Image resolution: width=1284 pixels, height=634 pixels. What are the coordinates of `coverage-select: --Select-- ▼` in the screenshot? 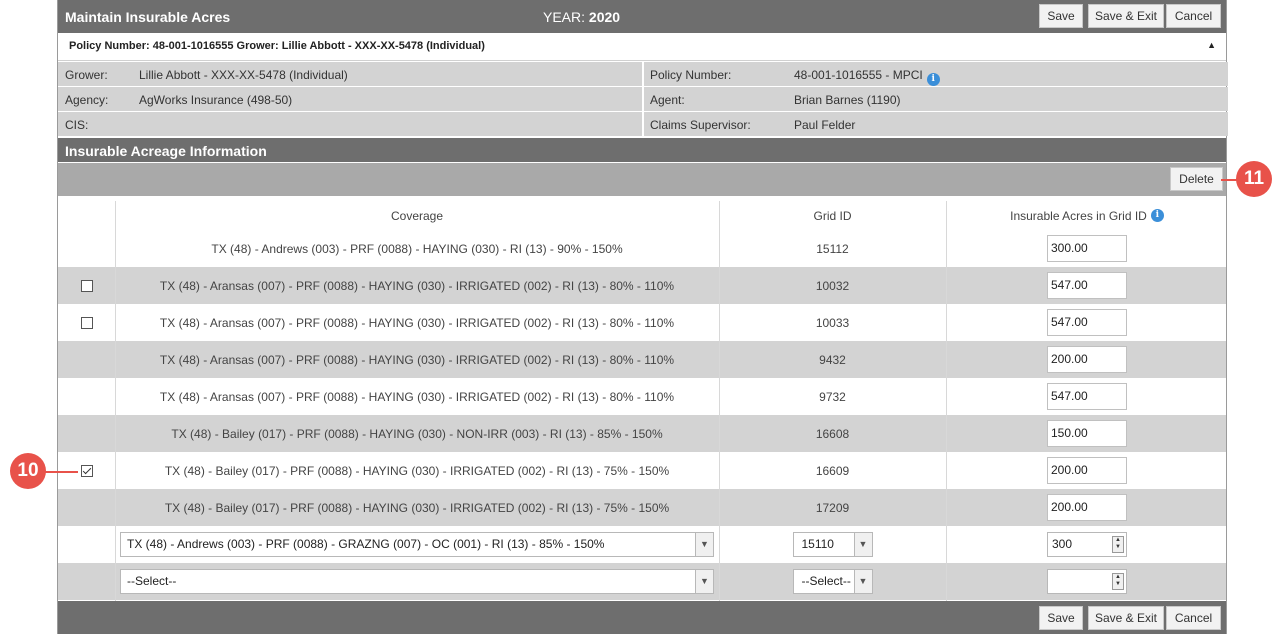 It's located at (417, 581).